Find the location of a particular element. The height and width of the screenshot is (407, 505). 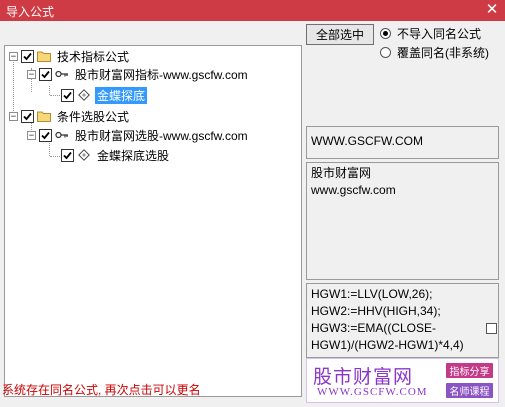

website-text: WWW.GSCFW.COM is located at coordinates (367, 141).